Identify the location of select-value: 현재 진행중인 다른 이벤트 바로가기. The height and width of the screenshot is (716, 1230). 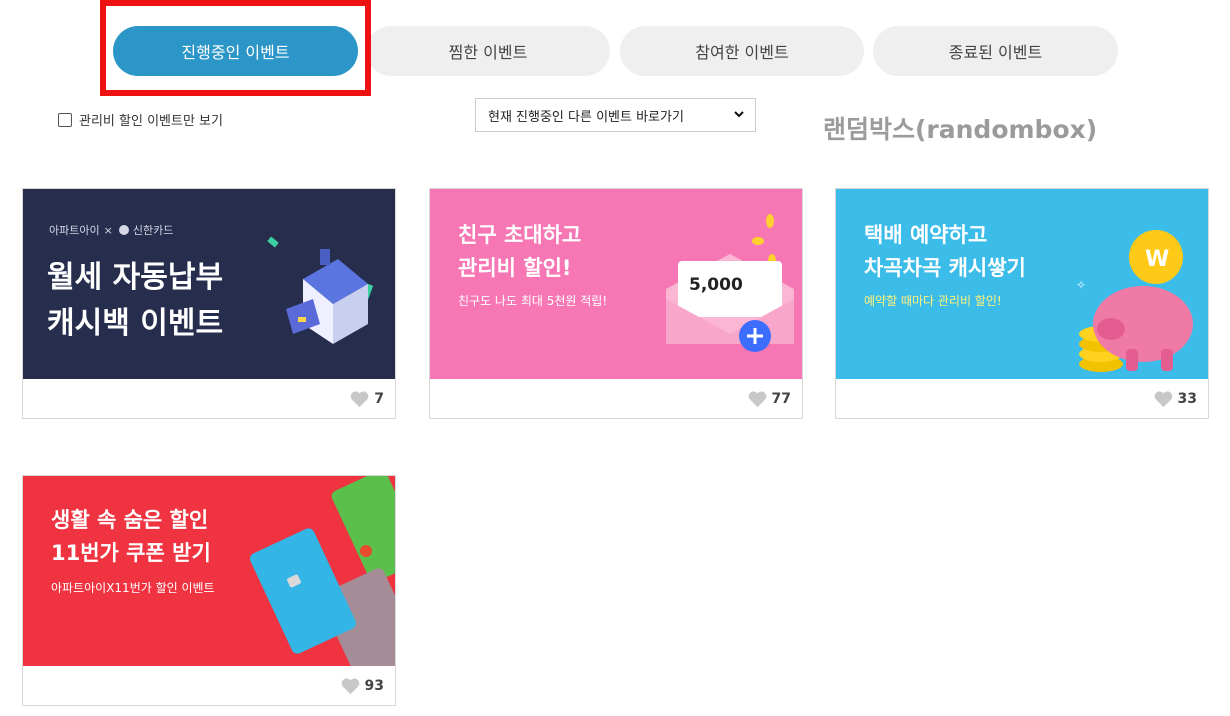
(586, 117).